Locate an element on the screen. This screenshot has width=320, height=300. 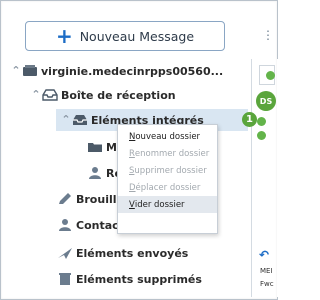
menu-label: ouveau dossier is located at coordinates (168, 136).